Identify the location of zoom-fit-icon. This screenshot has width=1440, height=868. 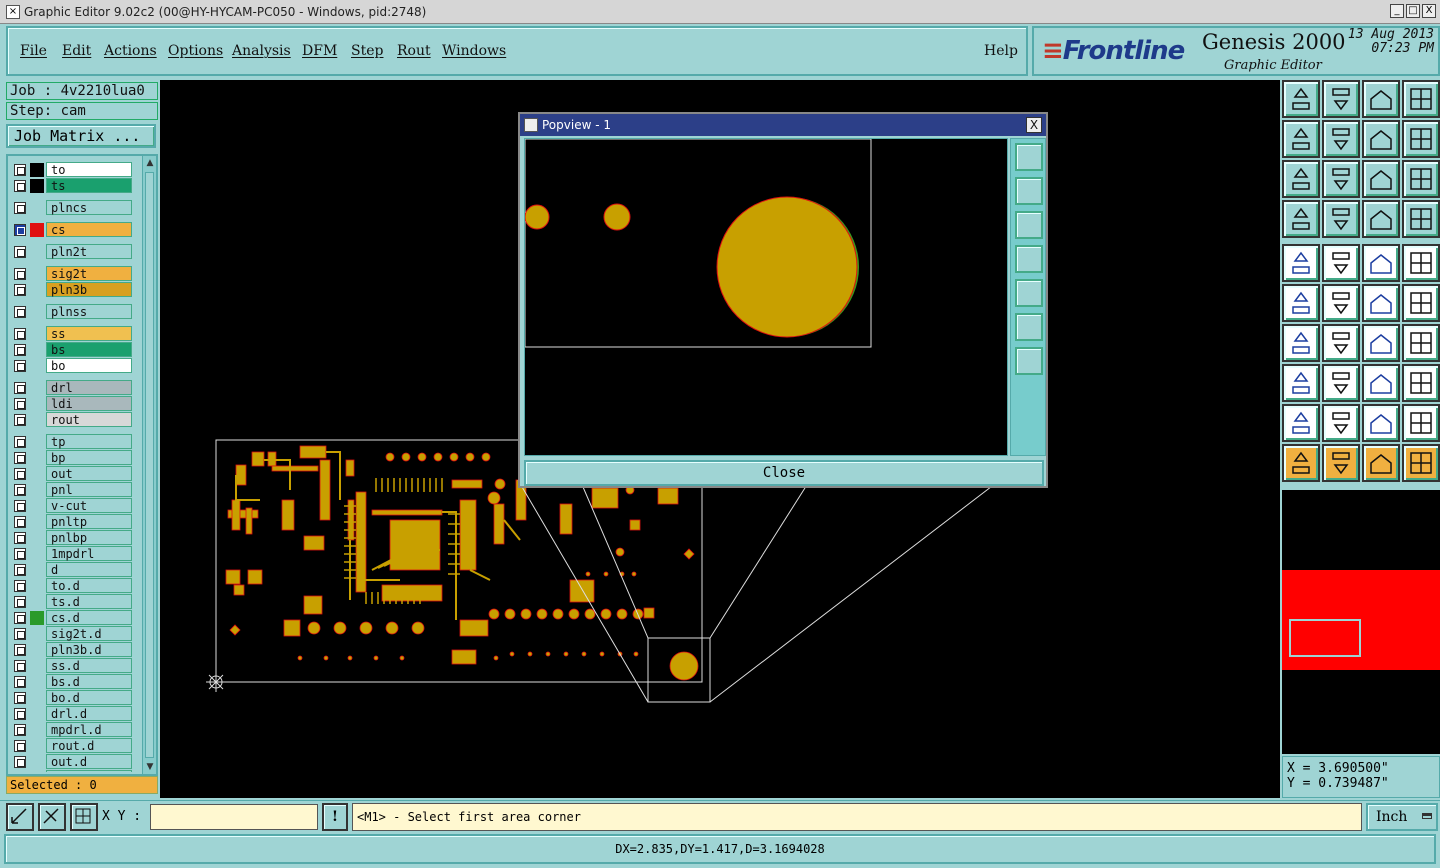
(1301, 179).